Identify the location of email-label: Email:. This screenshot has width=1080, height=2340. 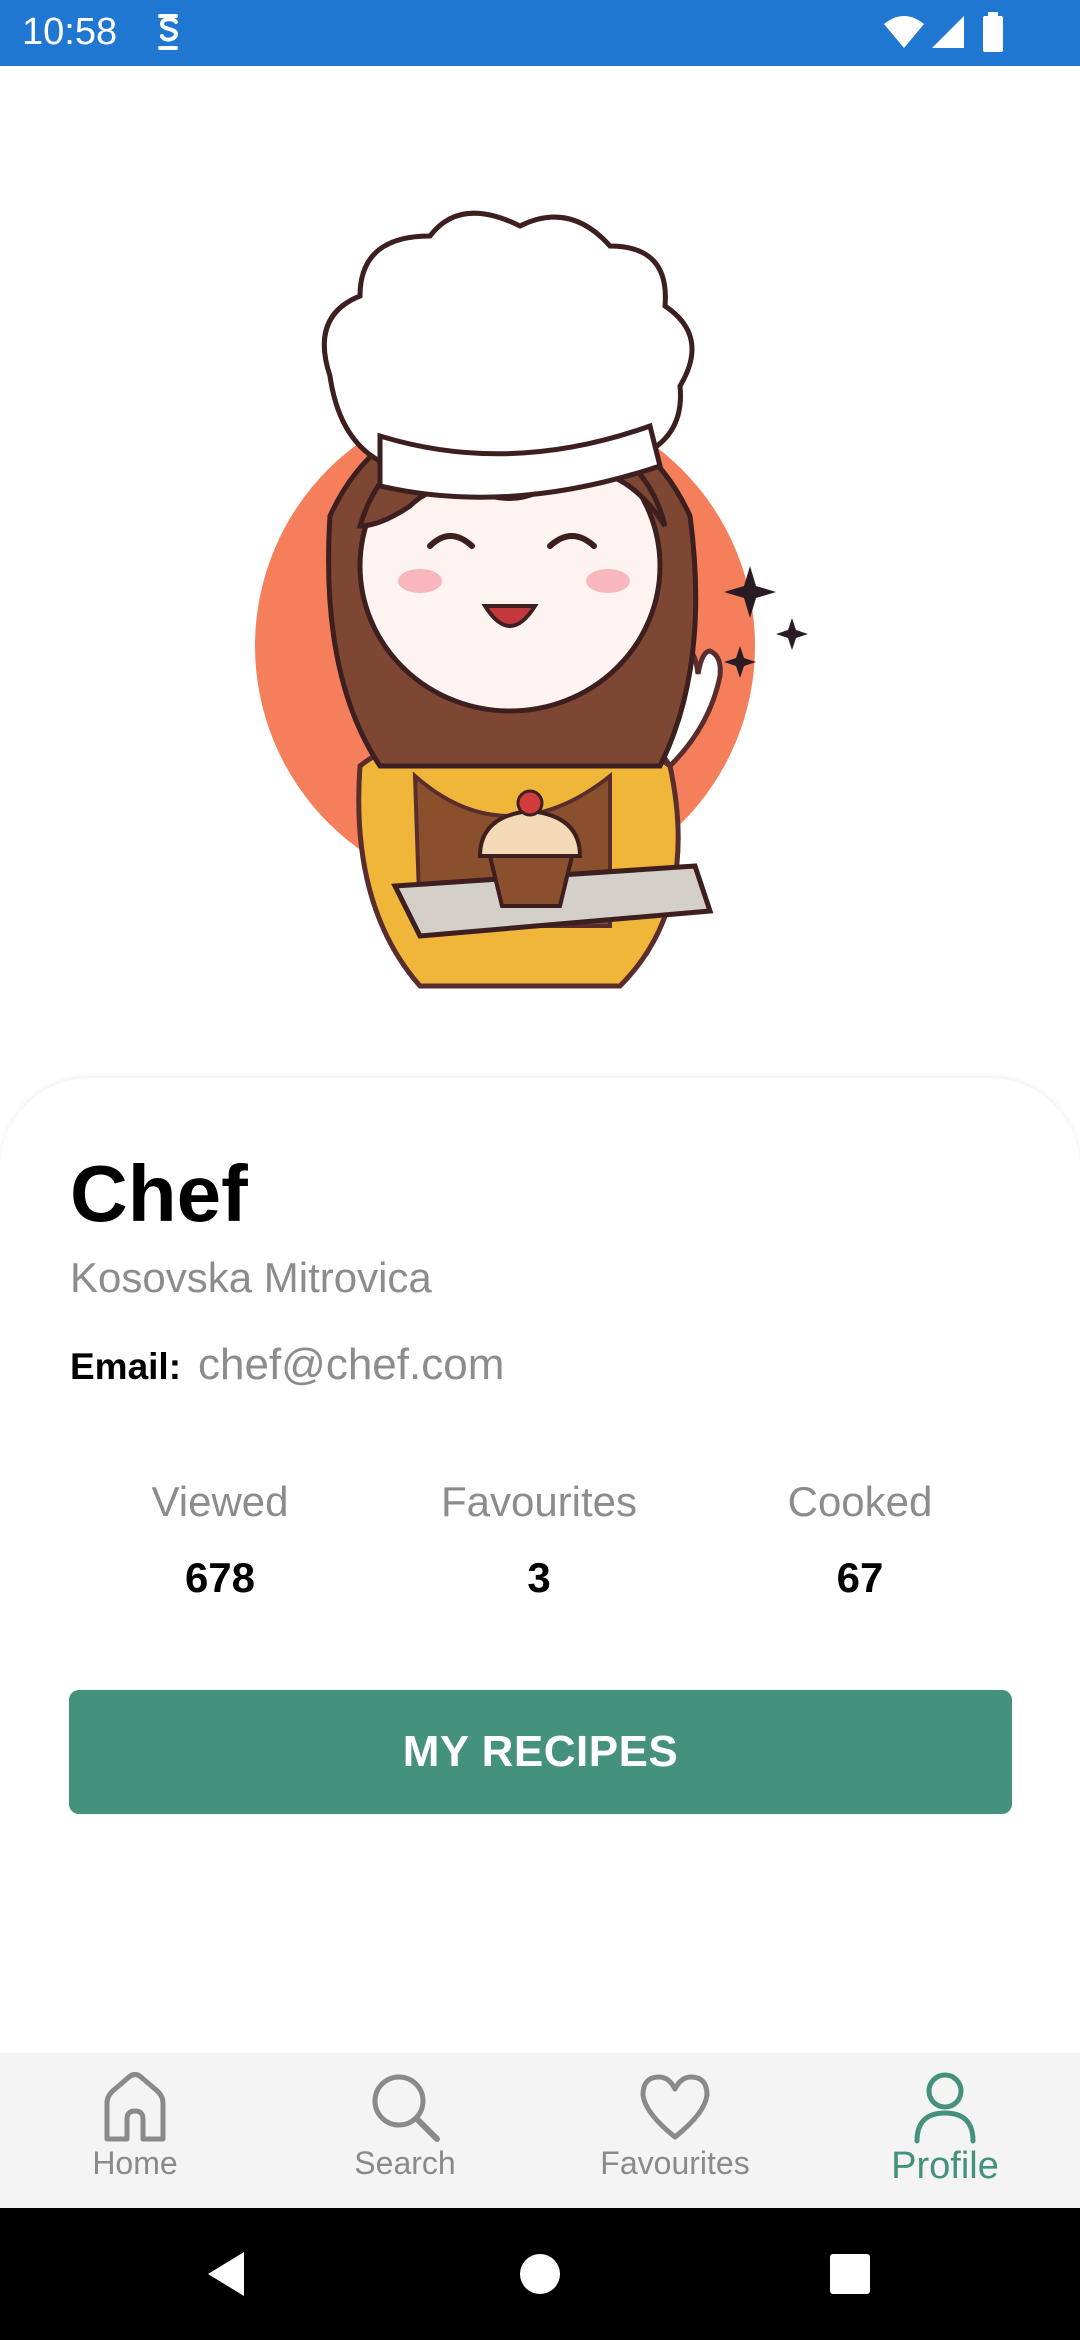
(126, 1366).